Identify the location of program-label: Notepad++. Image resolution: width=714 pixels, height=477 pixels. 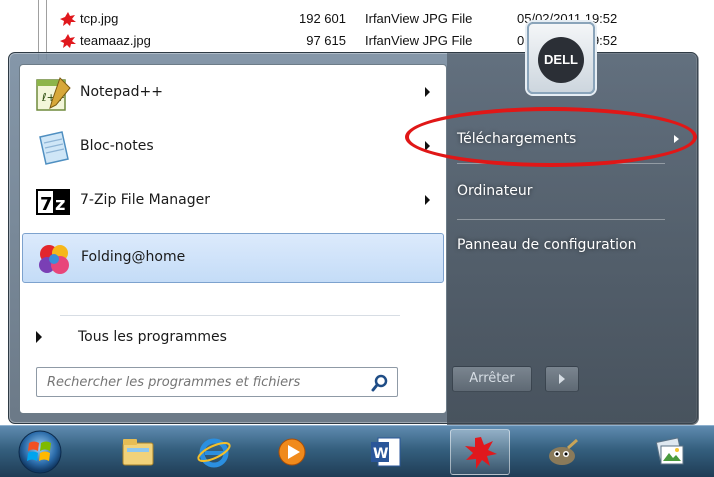
(121, 92).